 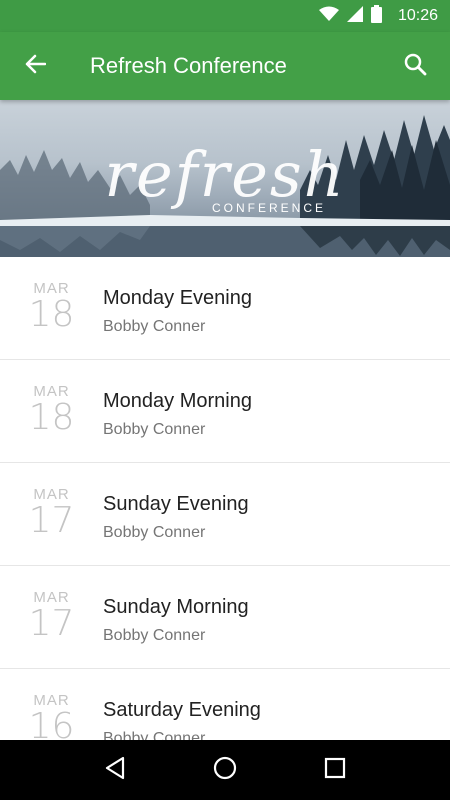 What do you see at coordinates (51, 705) in the screenshot?
I see `date-block: MAR 16` at bounding box center [51, 705].